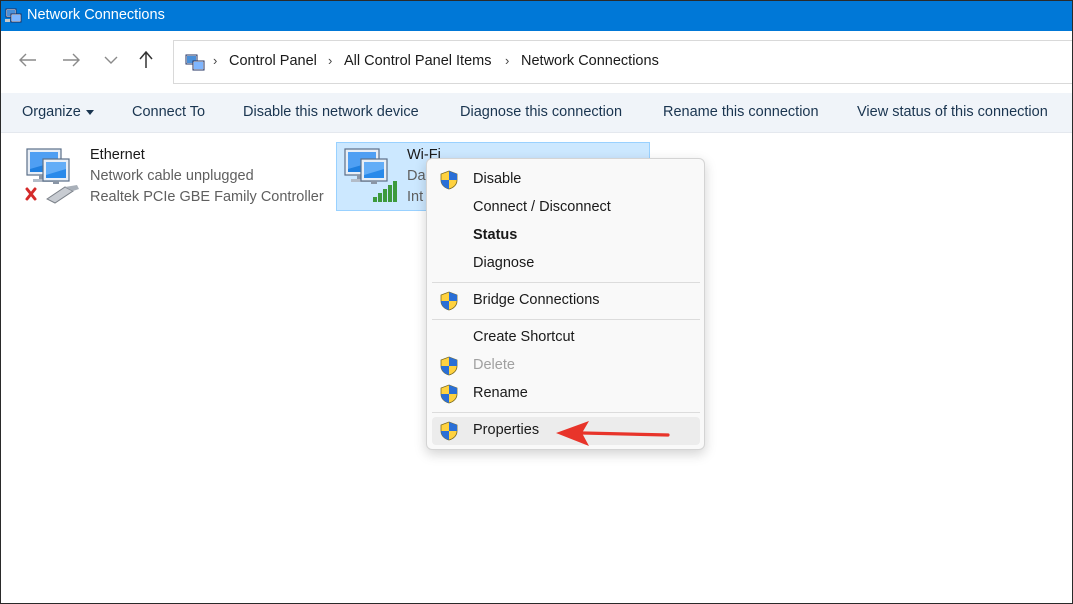 This screenshot has height=604, width=1073. Describe the element at coordinates (542, 207) in the screenshot. I see `menu-item-label: Connect / Disconnect` at that location.